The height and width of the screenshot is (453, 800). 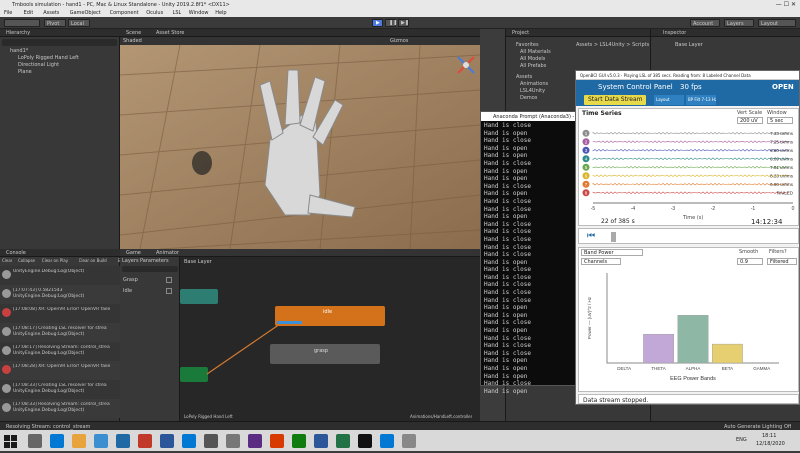 What do you see at coordinates (51, 13) in the screenshot?
I see `menu-assets: Assets` at bounding box center [51, 13].